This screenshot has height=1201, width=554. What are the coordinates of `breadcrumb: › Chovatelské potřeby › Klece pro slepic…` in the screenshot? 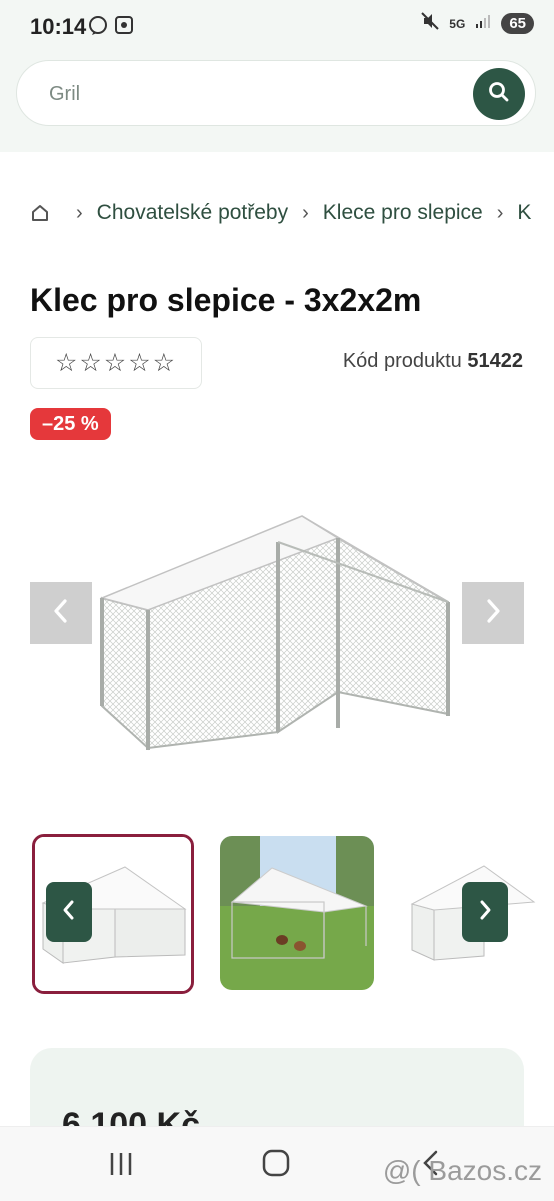 It's located at (292, 213).